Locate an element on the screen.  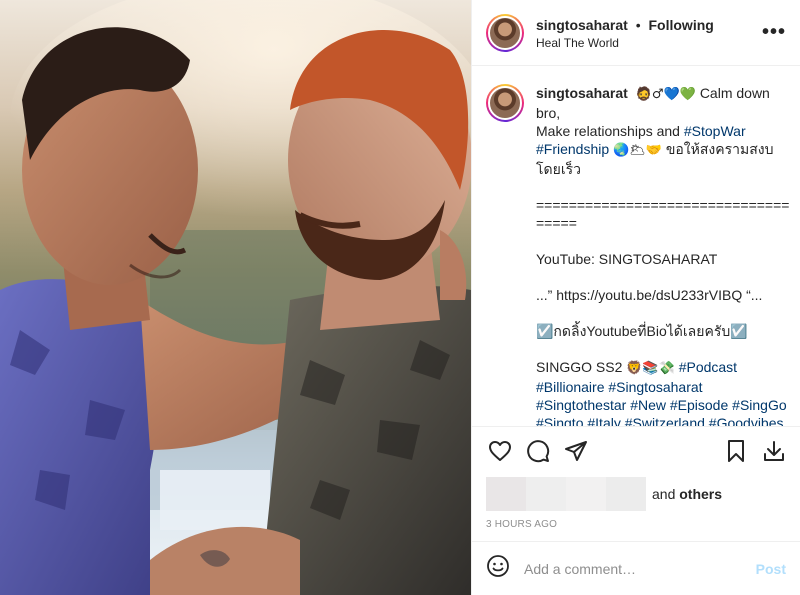
username-link: singtosaharat is located at coordinates (582, 25).